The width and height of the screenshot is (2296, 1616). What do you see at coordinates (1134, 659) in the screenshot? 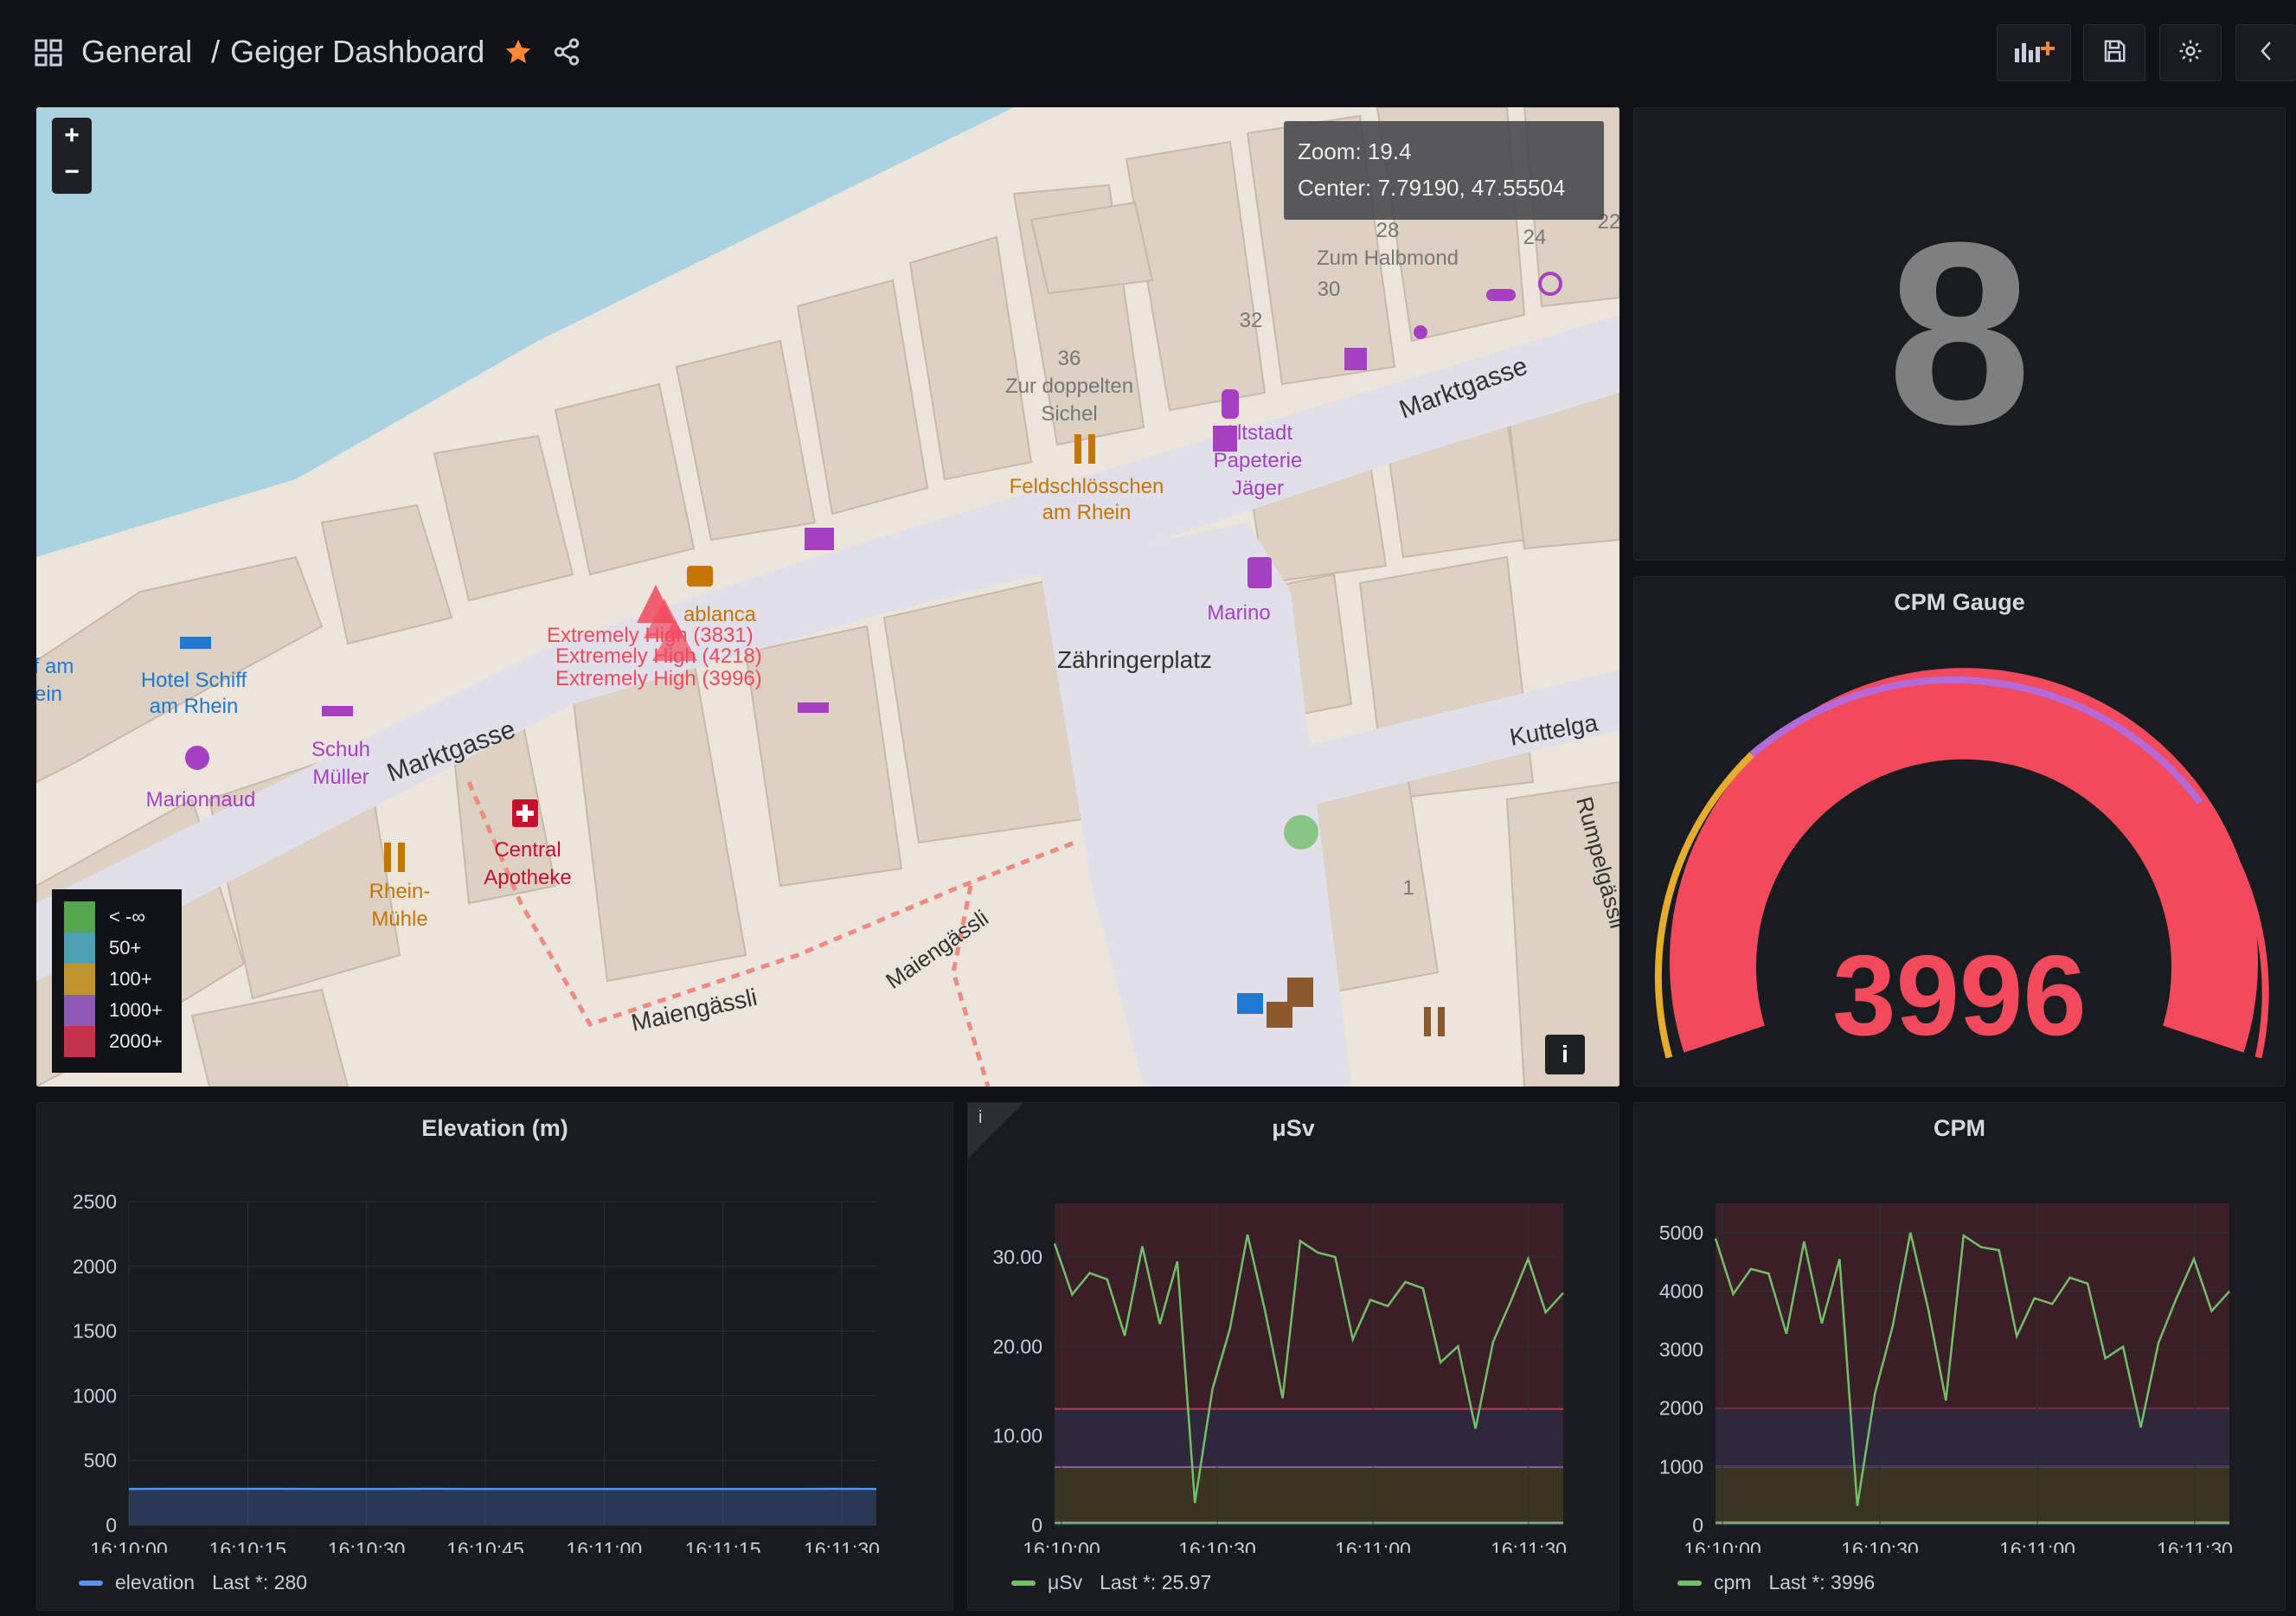
I see `map-square-label: Zähringerplatz` at bounding box center [1134, 659].